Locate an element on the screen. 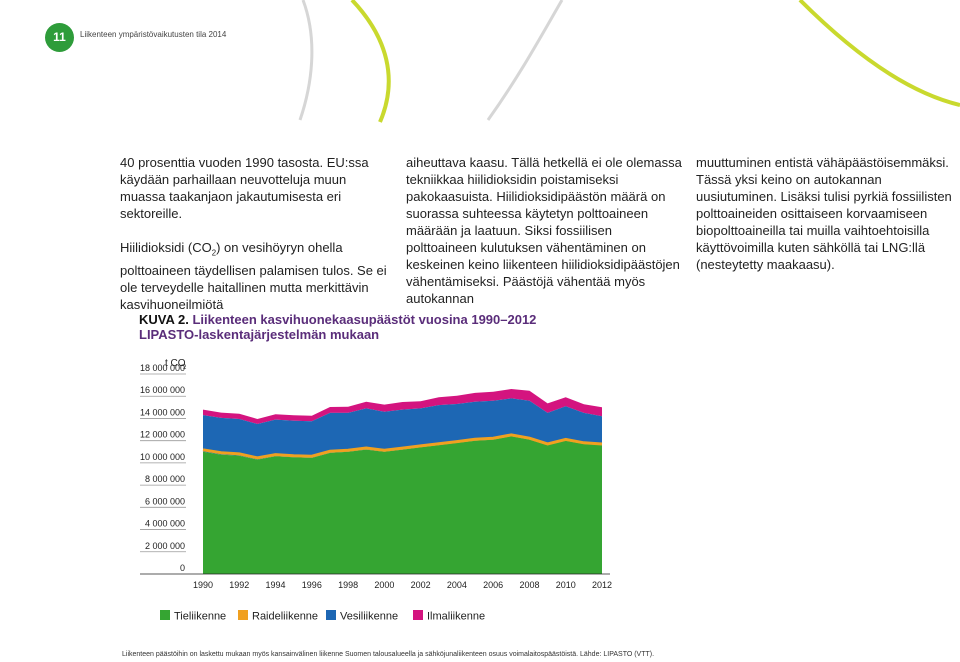 This screenshot has width=960, height=662. page-number-badge: 11 is located at coordinates (59, 37).